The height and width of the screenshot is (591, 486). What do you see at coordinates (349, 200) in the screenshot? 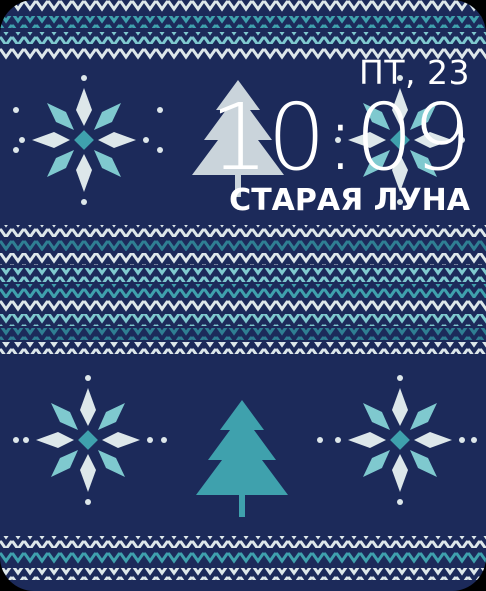
I see `moon-phase-label: СТАРАЯ ЛУНА` at bounding box center [349, 200].